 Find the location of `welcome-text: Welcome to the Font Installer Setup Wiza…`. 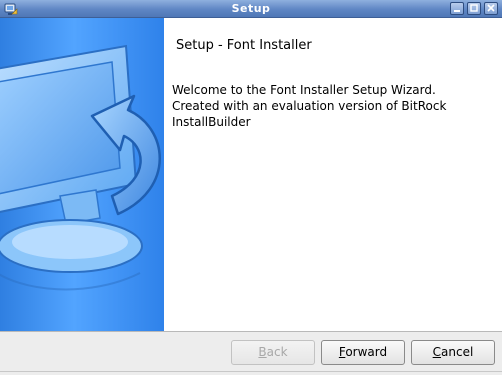

welcome-text: Welcome to the Font Installer Setup Wiza… is located at coordinates (332, 106).